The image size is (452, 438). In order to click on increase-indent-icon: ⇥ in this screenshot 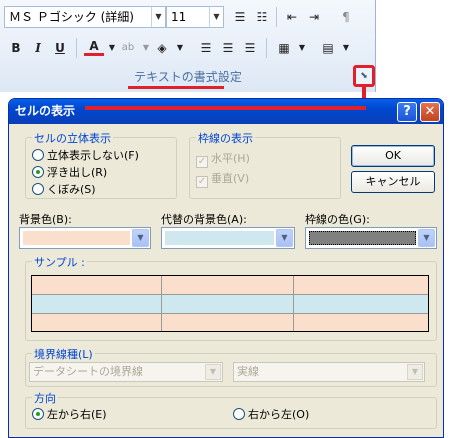, I will do `click(314, 17)`.